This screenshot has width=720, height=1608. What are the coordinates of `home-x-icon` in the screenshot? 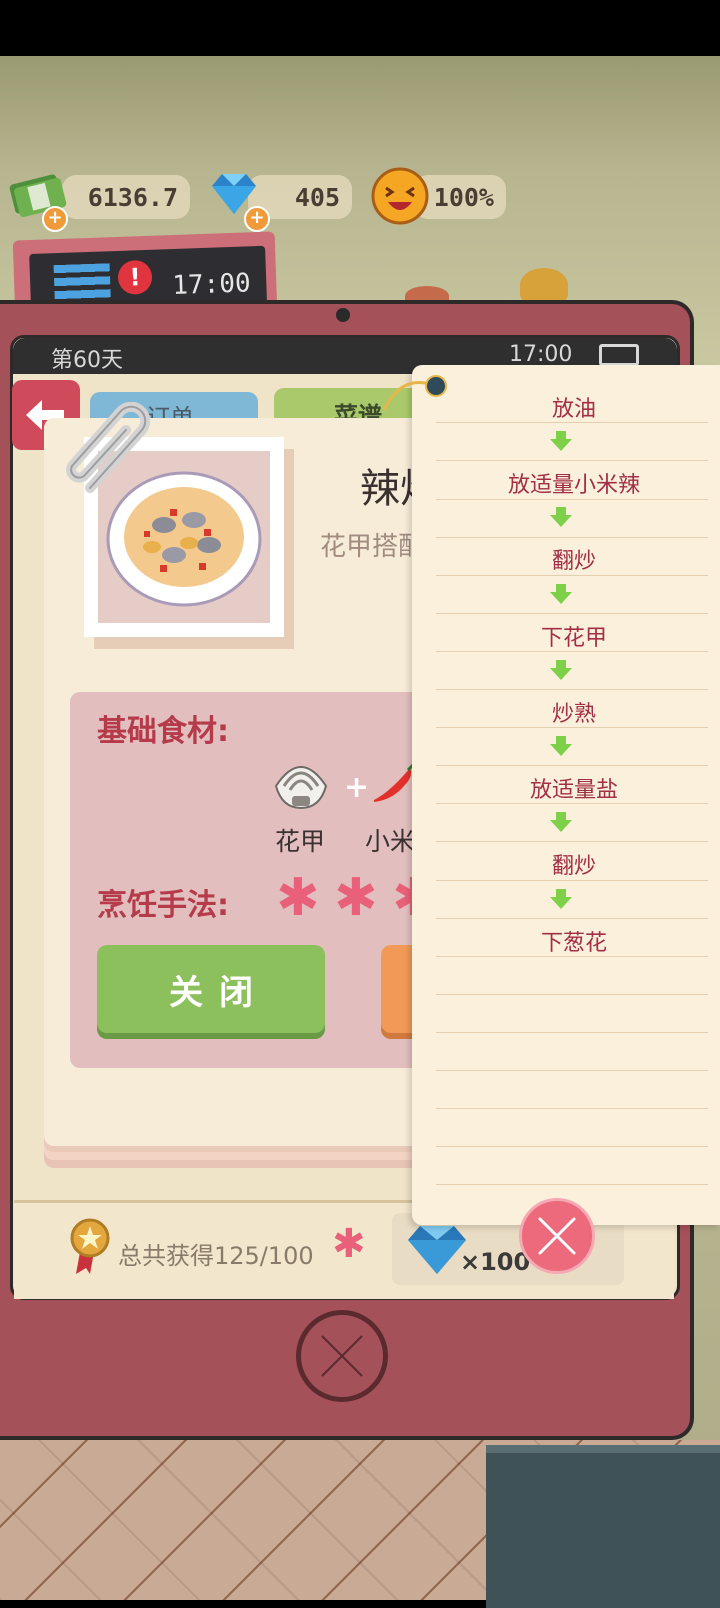 It's located at (342, 1356).